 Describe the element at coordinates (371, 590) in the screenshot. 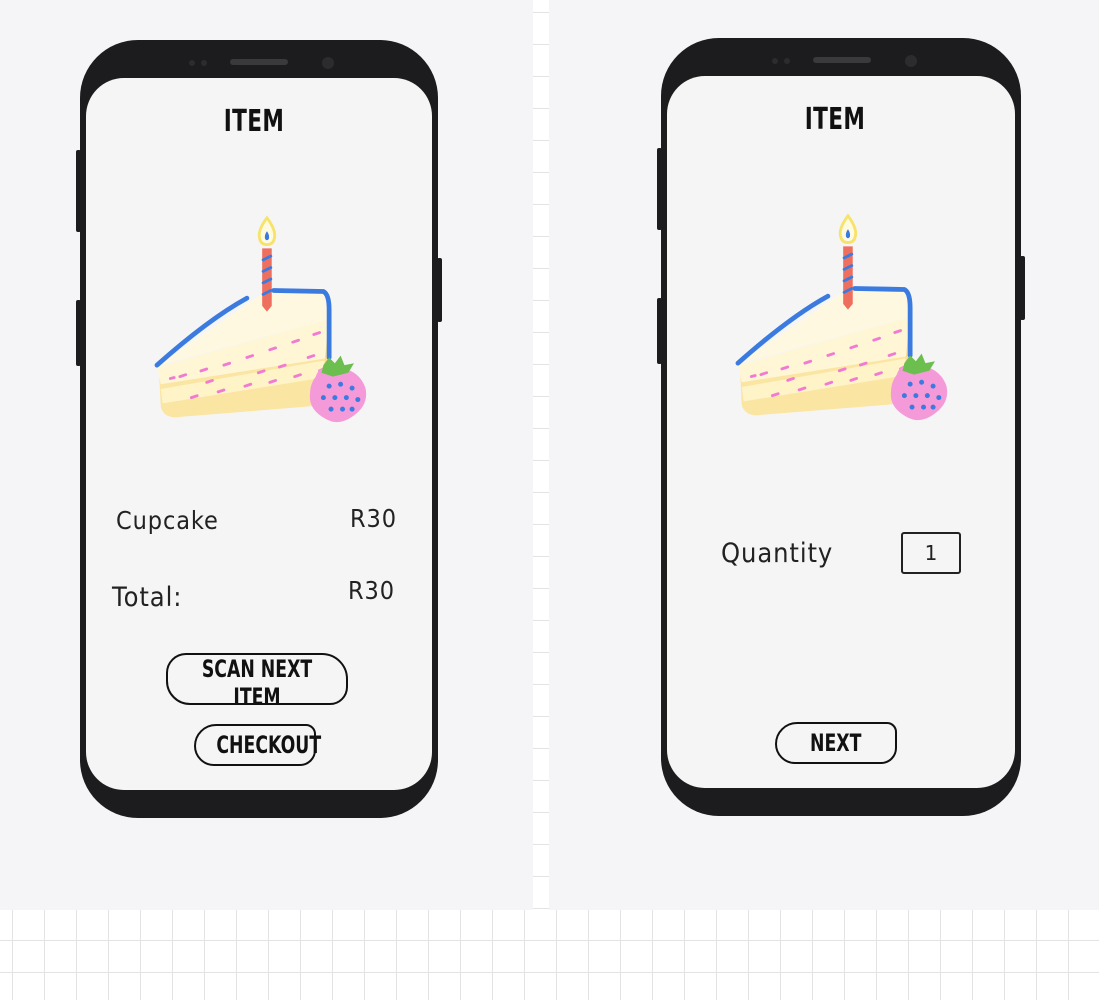

I see `total-value: R30` at that location.